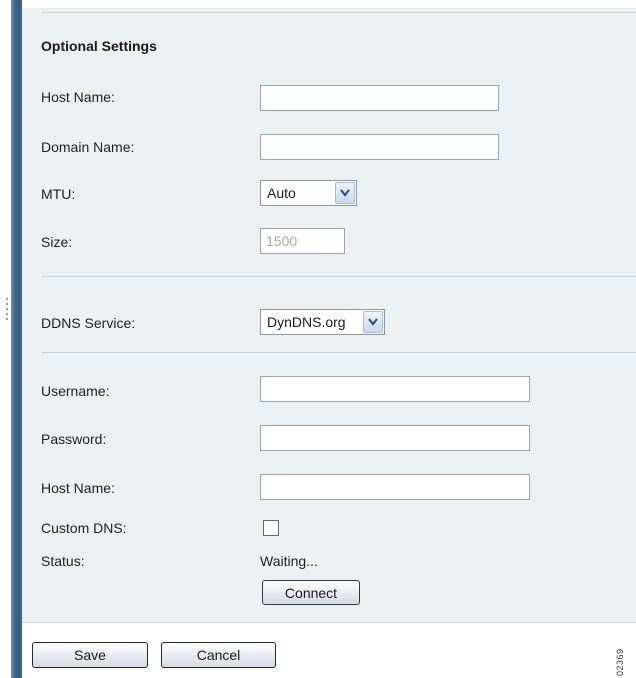 This screenshot has width=636, height=678. Describe the element at coordinates (395, 389) in the screenshot. I see `username-input` at that location.